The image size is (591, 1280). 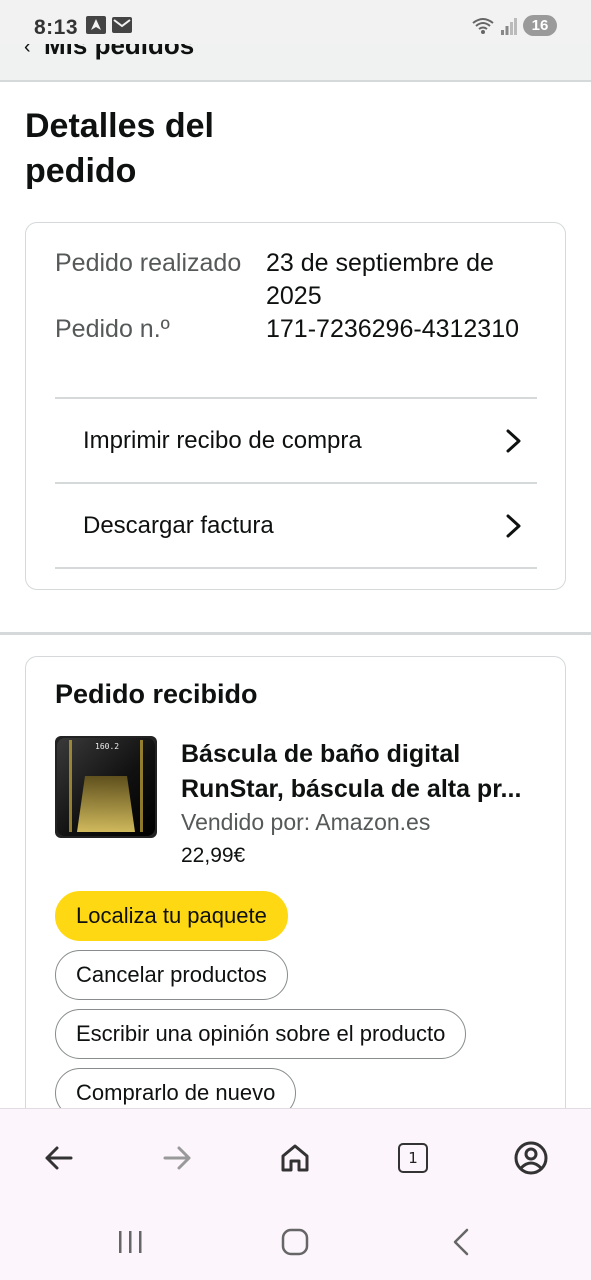 I want to click on system-home-icon, so click(x=295, y=1242).